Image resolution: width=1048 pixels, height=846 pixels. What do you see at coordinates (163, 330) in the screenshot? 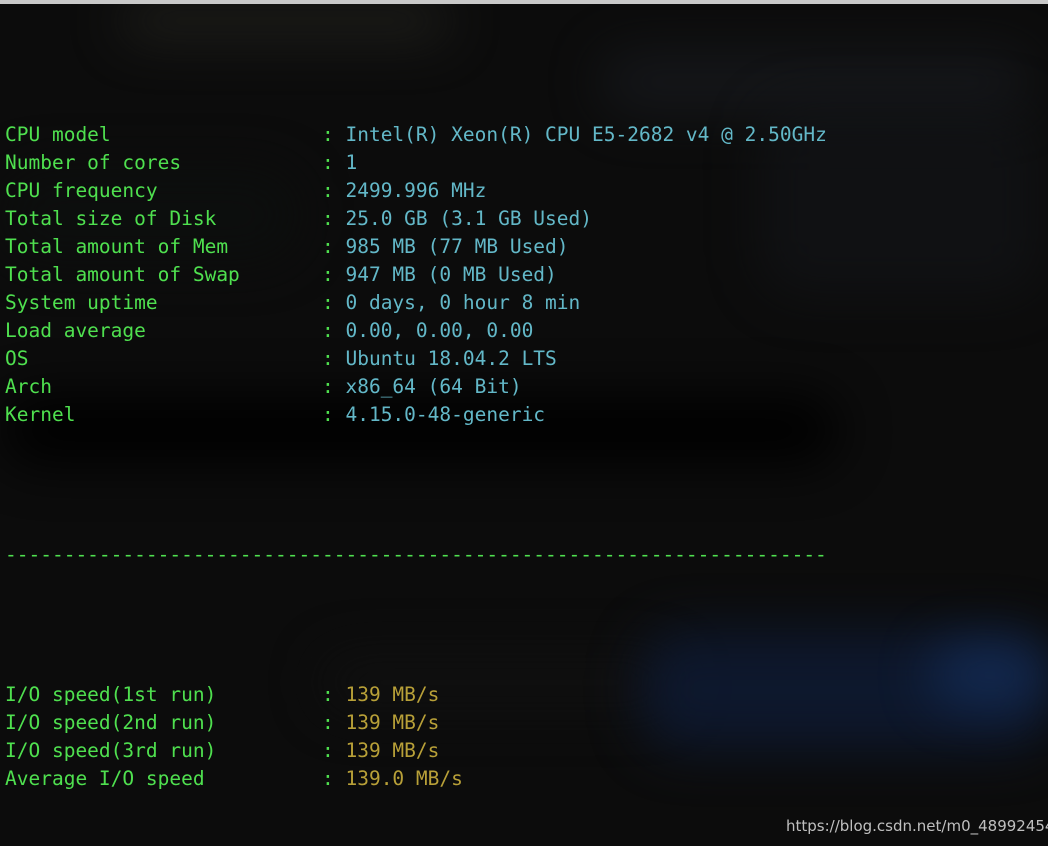
I see `system-info-label: Load average` at bounding box center [163, 330].